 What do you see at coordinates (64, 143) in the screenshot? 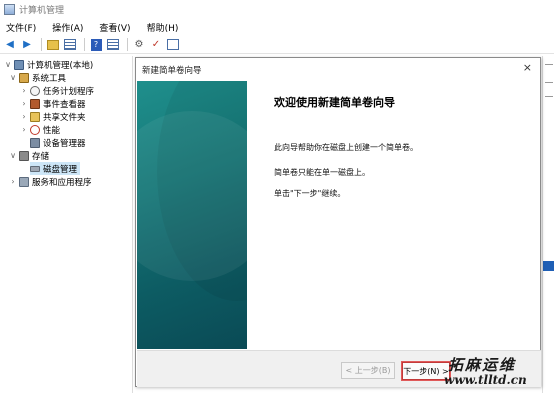
I see `tree-item-label: 设备管理器` at bounding box center [64, 143].